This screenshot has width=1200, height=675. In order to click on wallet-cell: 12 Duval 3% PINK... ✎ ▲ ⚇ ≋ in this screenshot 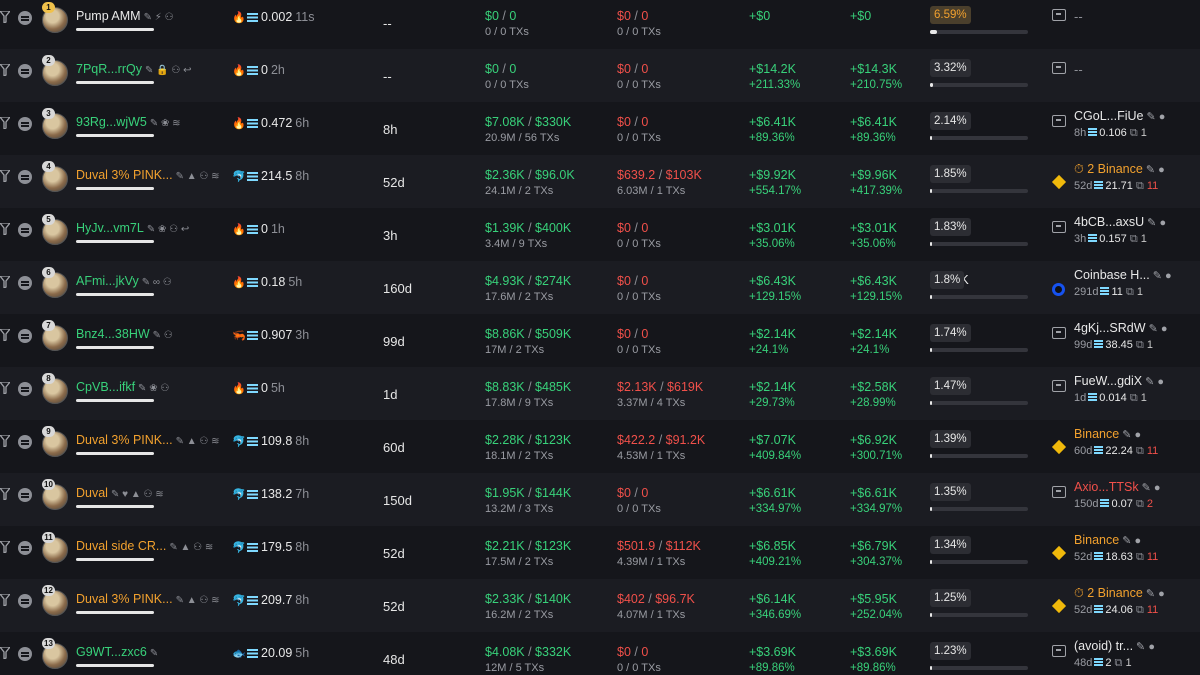, I will do `click(135, 605)`.